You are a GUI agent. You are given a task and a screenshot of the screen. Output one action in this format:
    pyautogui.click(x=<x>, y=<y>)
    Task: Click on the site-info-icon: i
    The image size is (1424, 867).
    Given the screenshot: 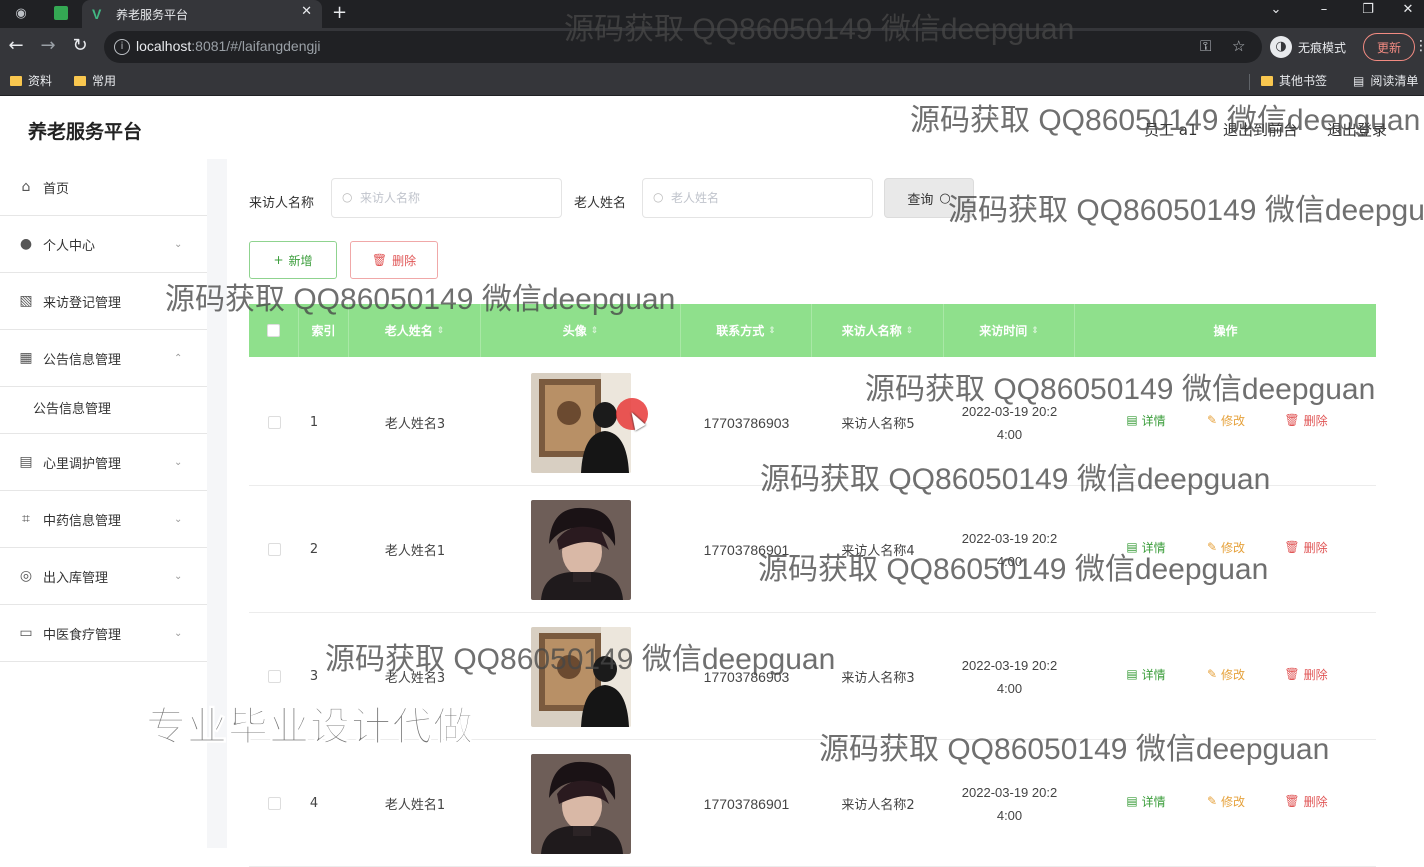 What is the action you would take?
    pyautogui.click(x=122, y=47)
    